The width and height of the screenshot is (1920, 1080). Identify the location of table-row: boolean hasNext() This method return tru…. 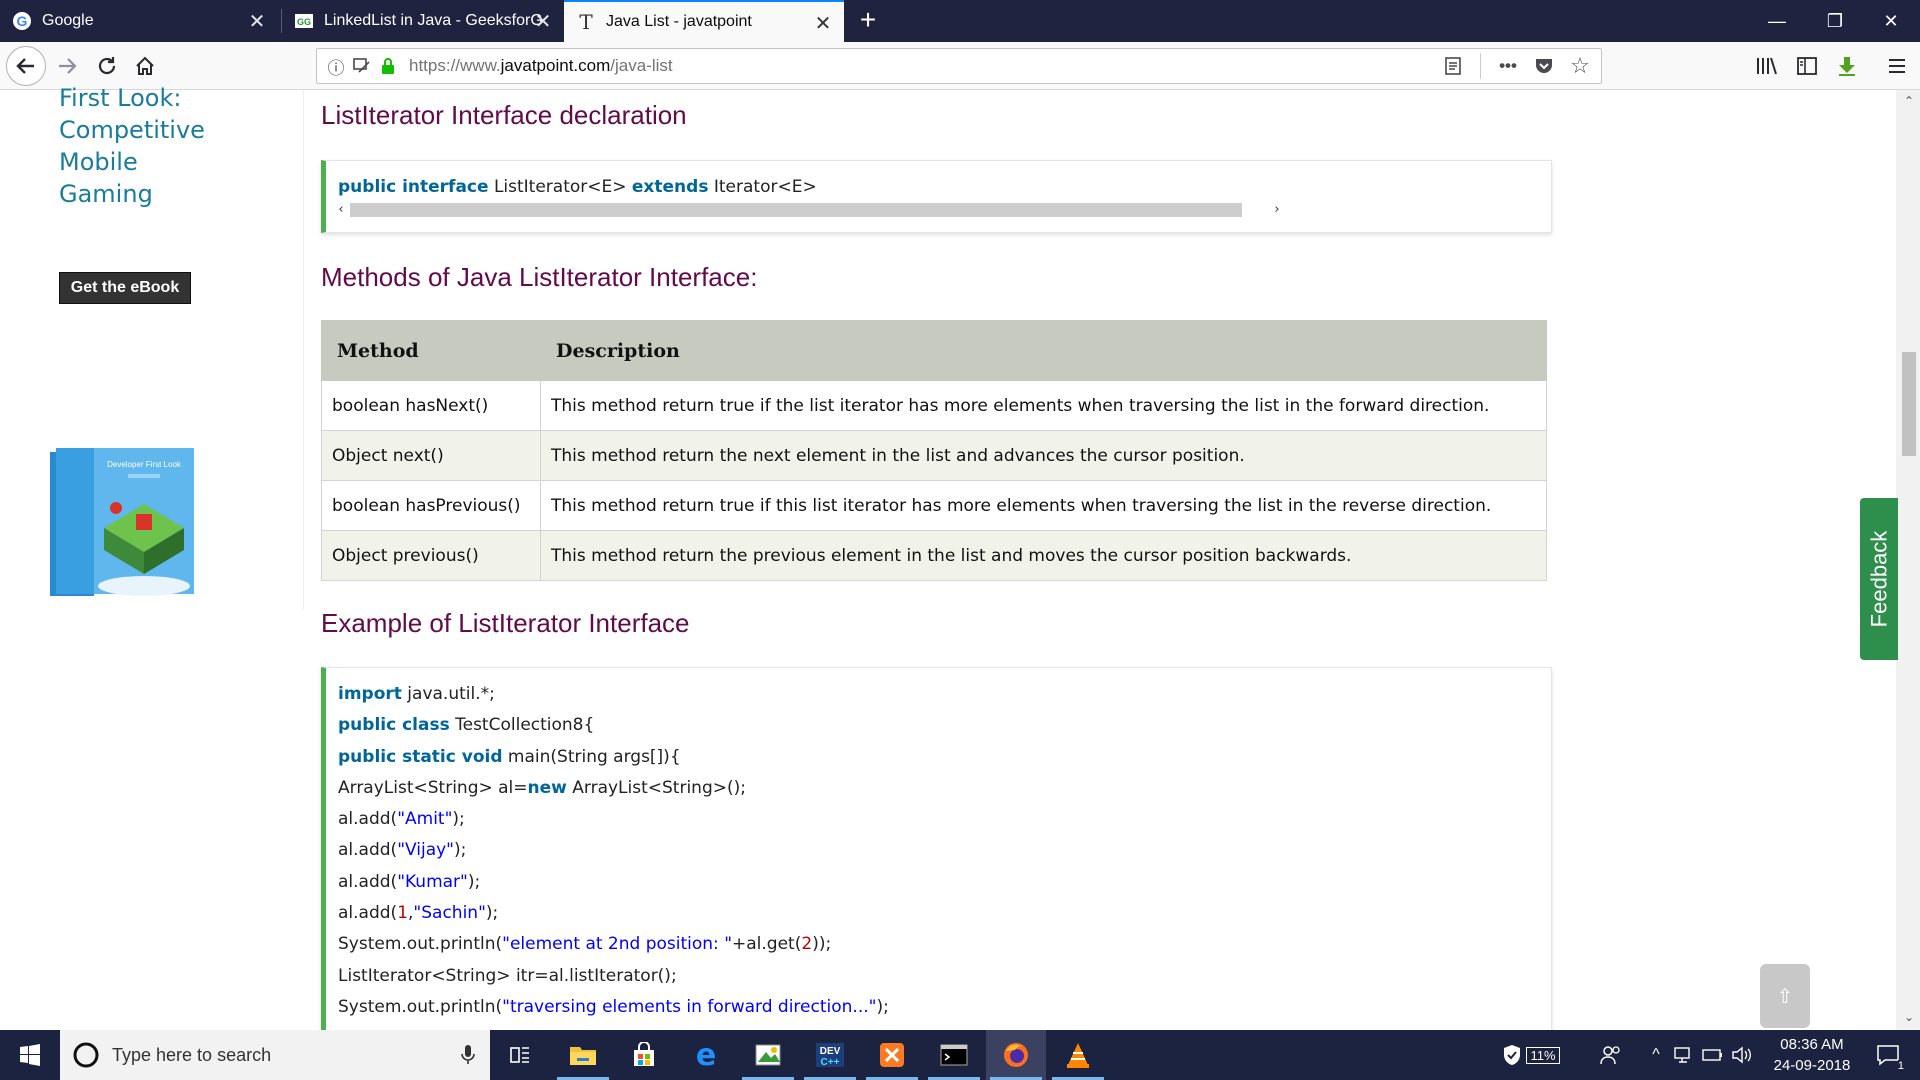
(934, 405).